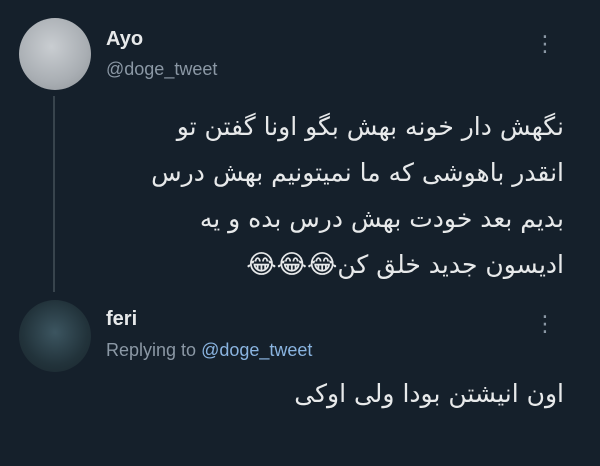  What do you see at coordinates (124, 39) in the screenshot?
I see `author-name: Ayo` at bounding box center [124, 39].